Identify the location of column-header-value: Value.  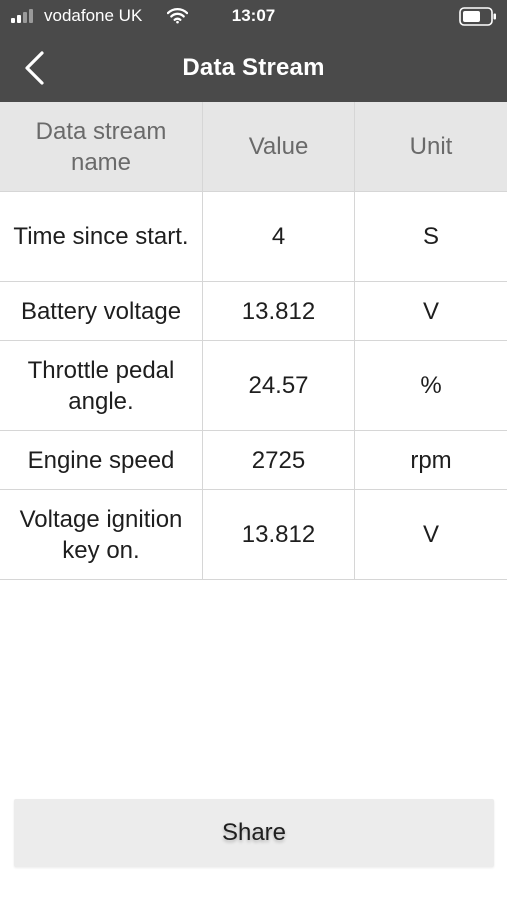
(279, 146).